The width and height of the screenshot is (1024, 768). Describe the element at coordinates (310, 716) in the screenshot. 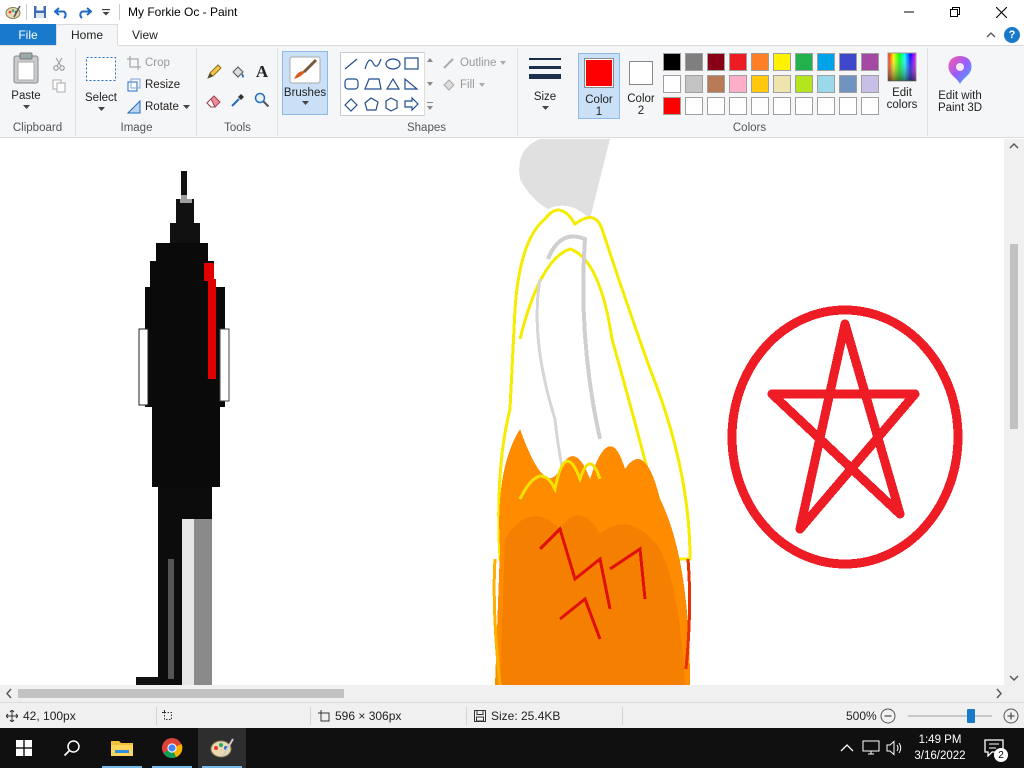

I see `status-divider` at that location.